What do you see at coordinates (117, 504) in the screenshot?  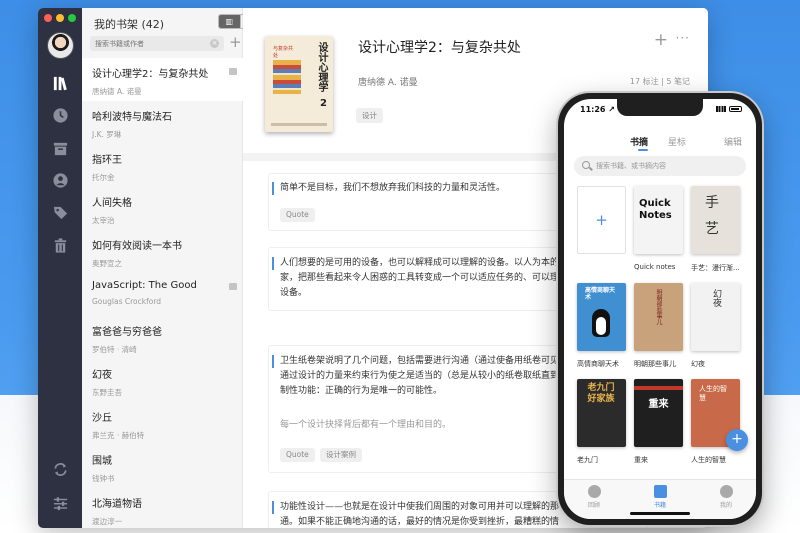 I see `book-title: 北海道物语` at bounding box center [117, 504].